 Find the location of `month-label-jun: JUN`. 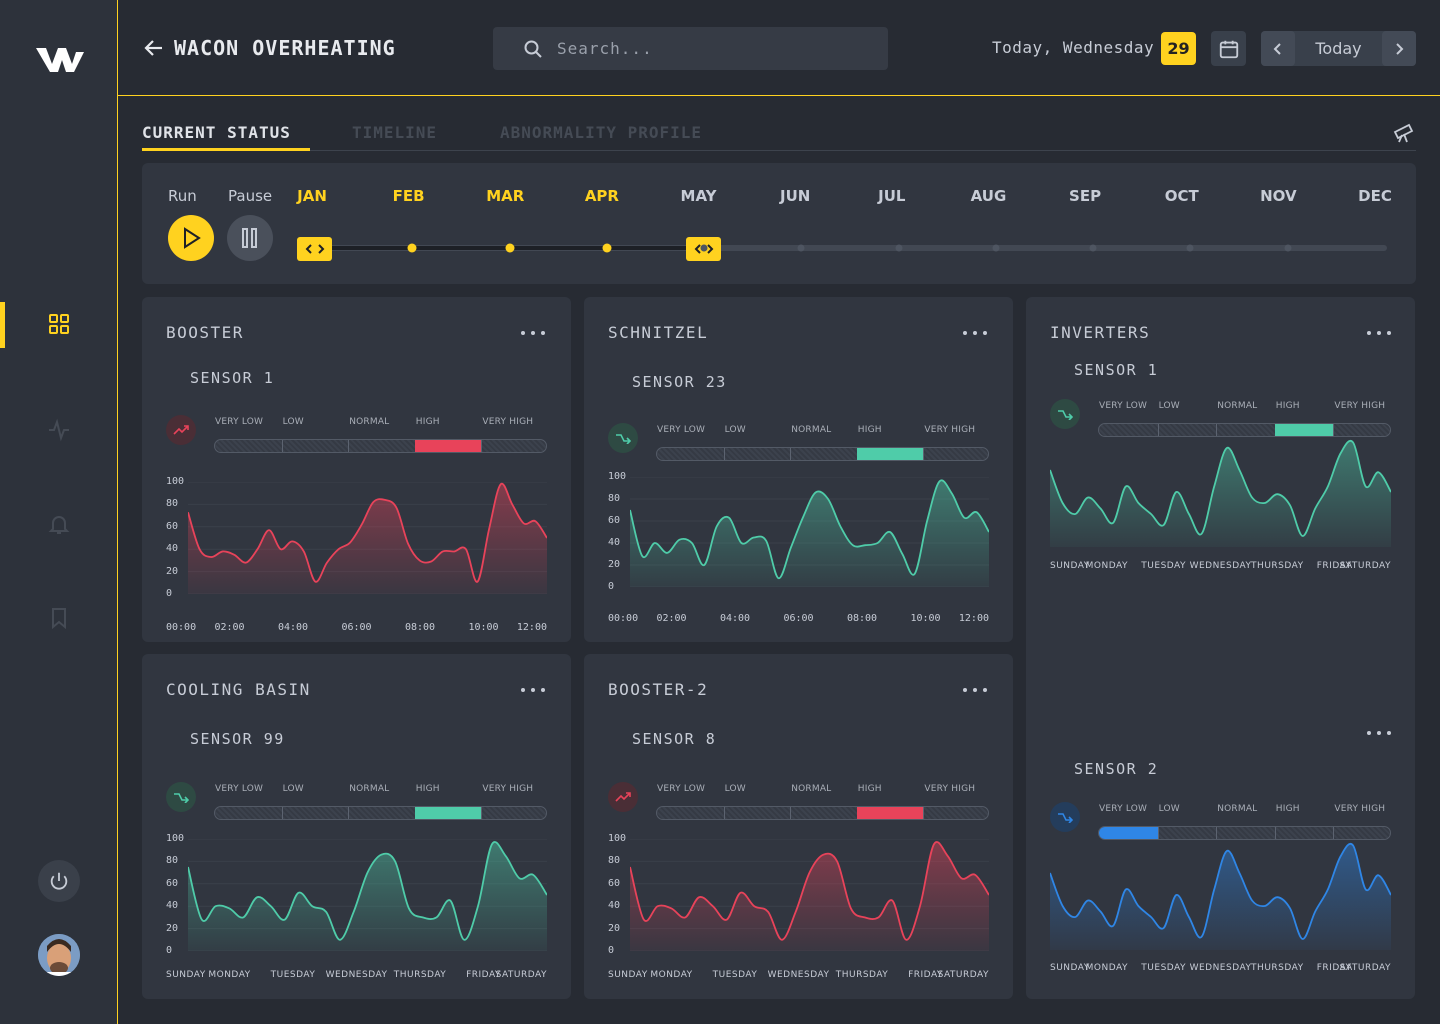

month-label-jun: JUN is located at coordinates (795, 196).